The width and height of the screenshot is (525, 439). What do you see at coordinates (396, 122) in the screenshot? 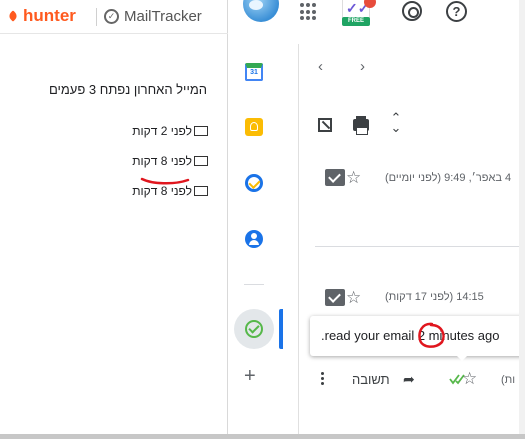
I see `expand-all-icon: ⌃ ⌄` at bounding box center [396, 122].